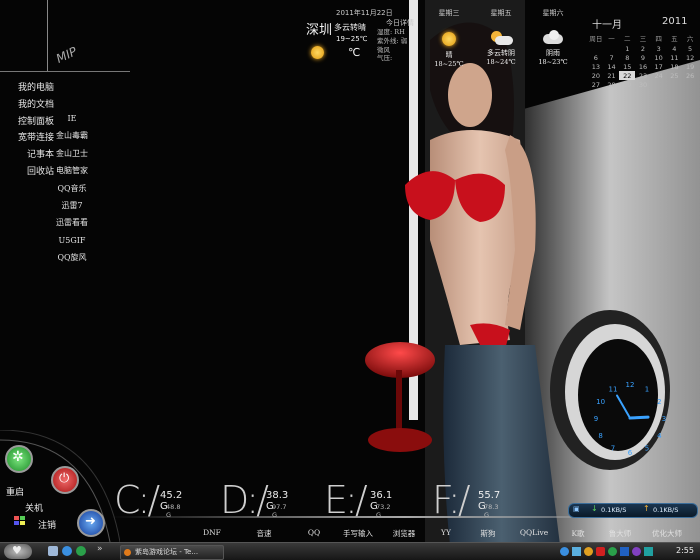  What do you see at coordinates (314, 532) in the screenshot?
I see `dock-item-qq: QQ` at bounding box center [314, 532].